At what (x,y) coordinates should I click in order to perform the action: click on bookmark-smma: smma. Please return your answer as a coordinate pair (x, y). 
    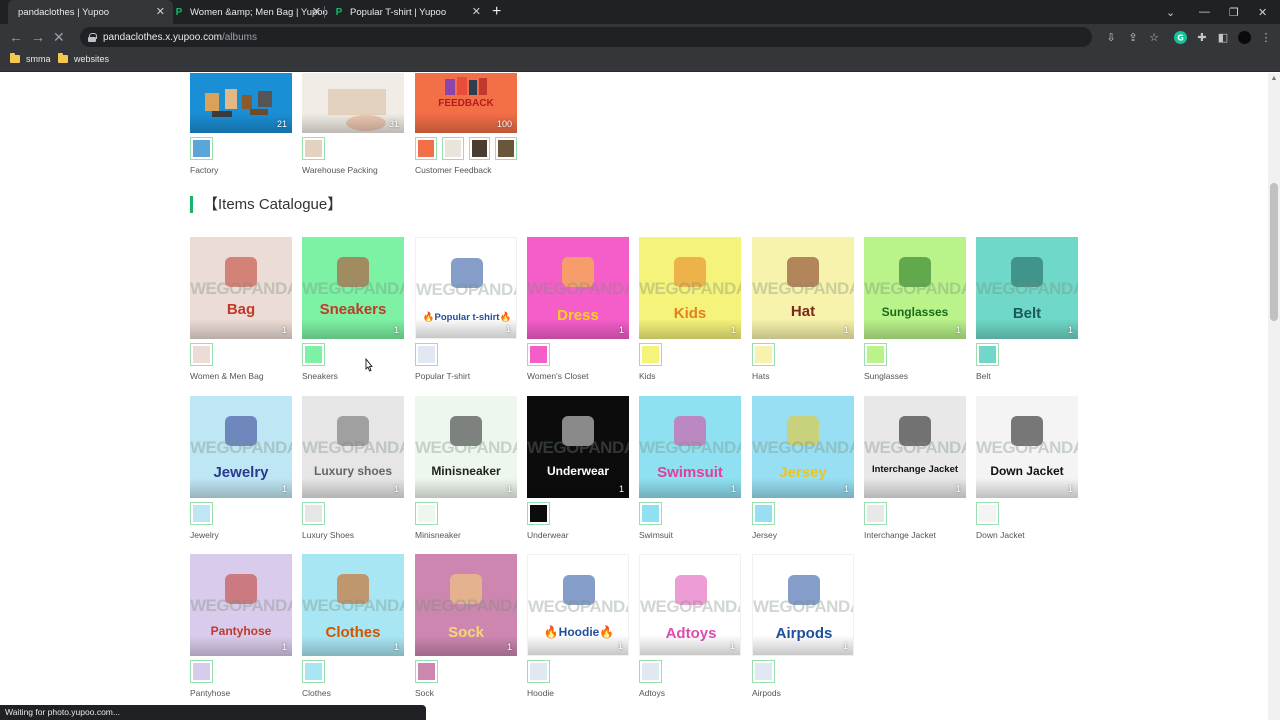
    Looking at the image, I should click on (30, 58).